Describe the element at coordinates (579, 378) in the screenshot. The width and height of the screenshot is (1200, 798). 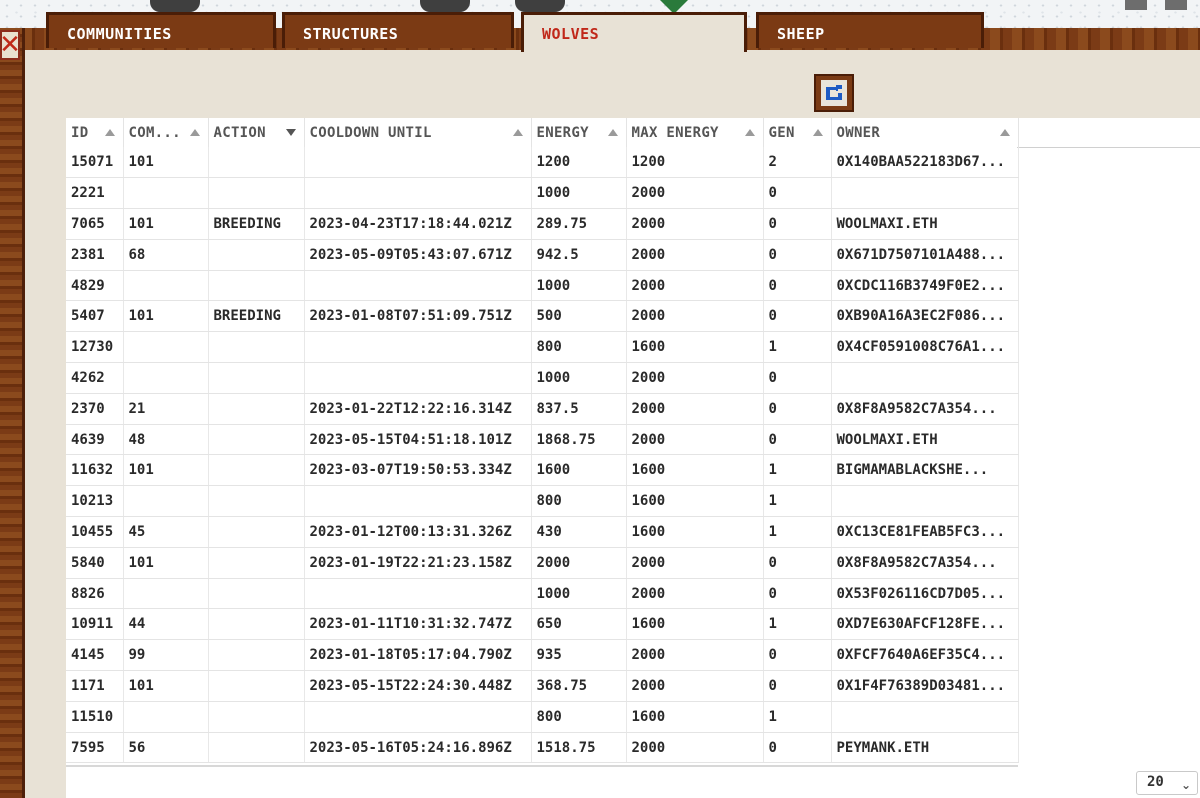
I see `cell-energy: 1000` at that location.